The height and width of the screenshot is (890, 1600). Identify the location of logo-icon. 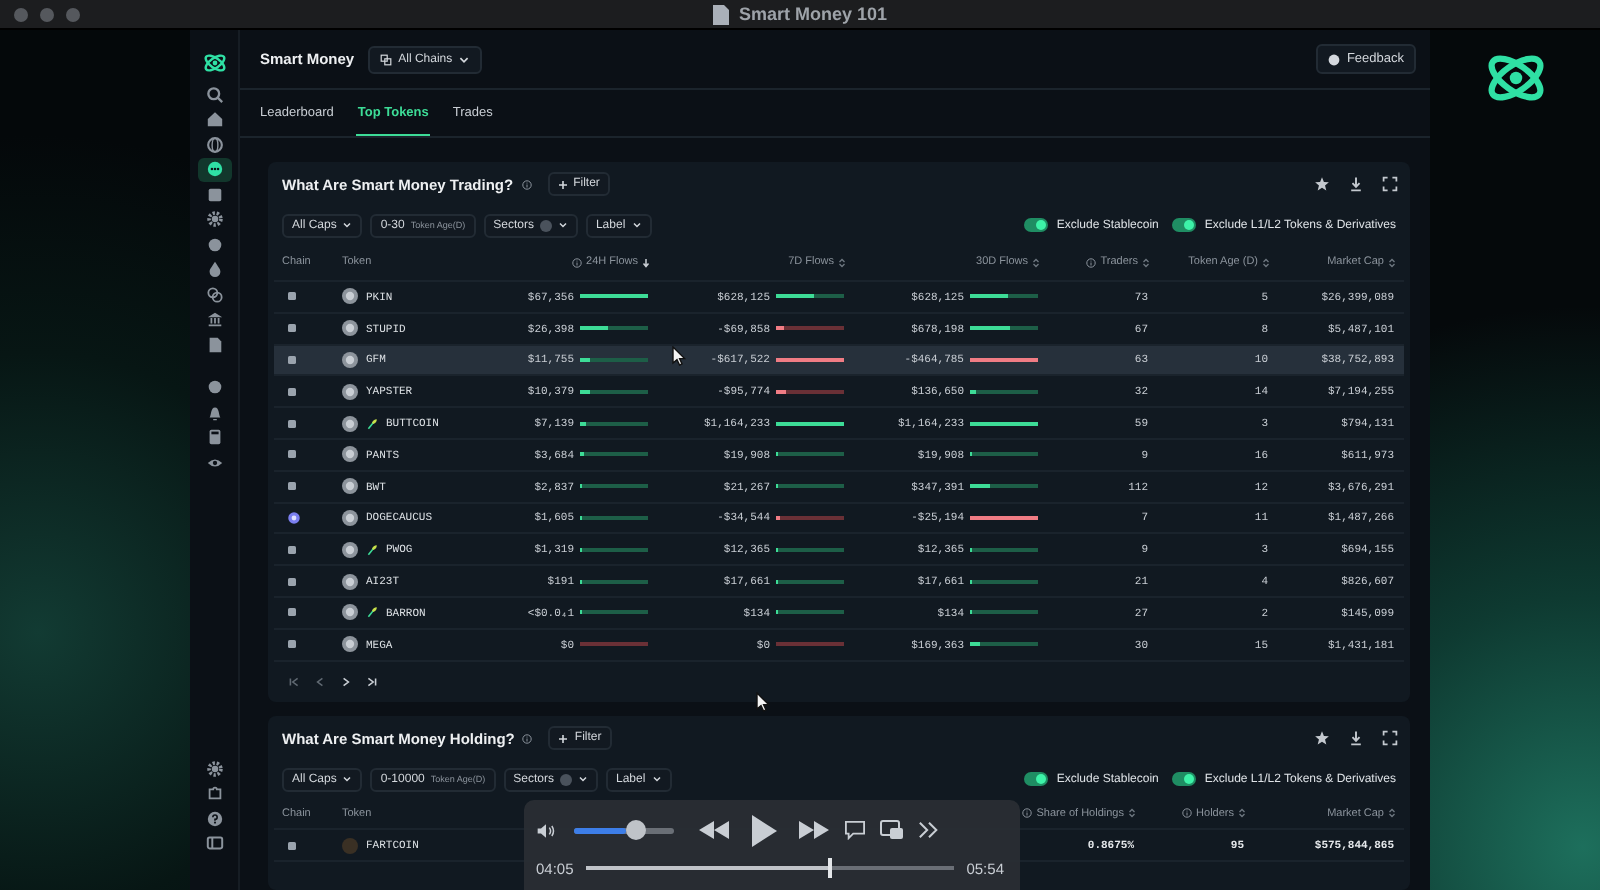
(214, 63).